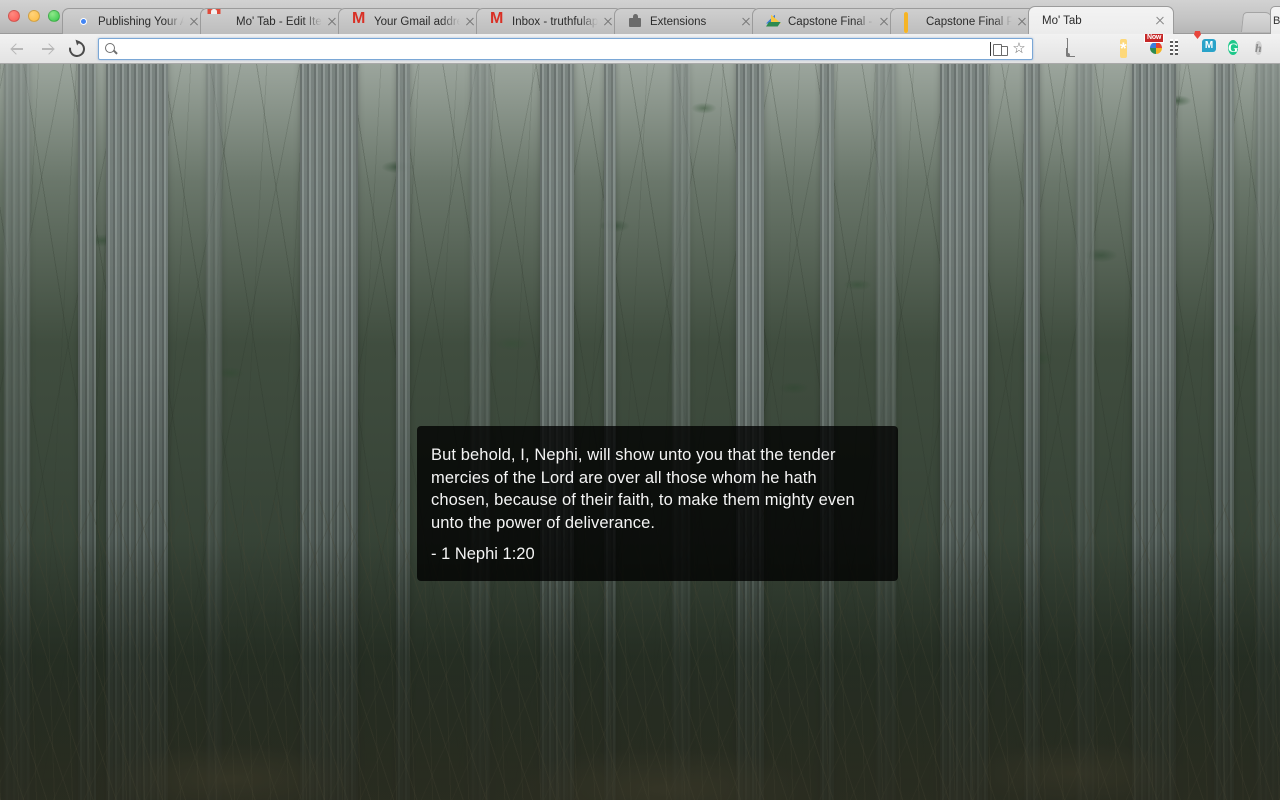 Image resolution: width=1280 pixels, height=800 pixels. Describe the element at coordinates (1257, 22) in the screenshot. I see `new-tab-button` at that location.